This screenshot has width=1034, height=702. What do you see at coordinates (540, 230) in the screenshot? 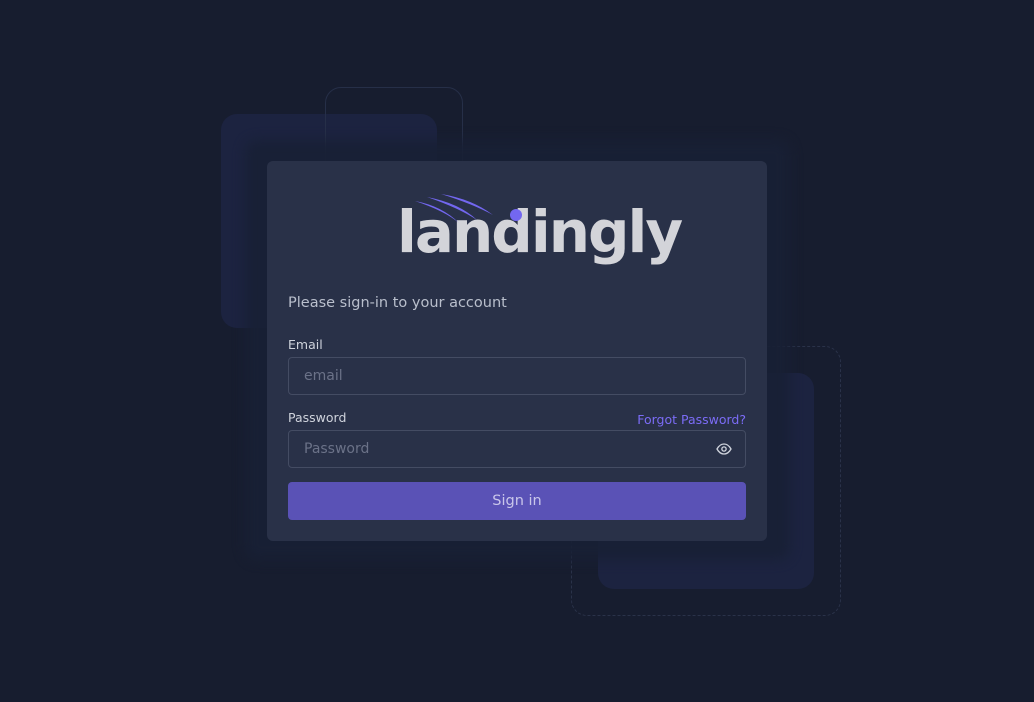
I see `brand-logo: landingly` at bounding box center [540, 230].